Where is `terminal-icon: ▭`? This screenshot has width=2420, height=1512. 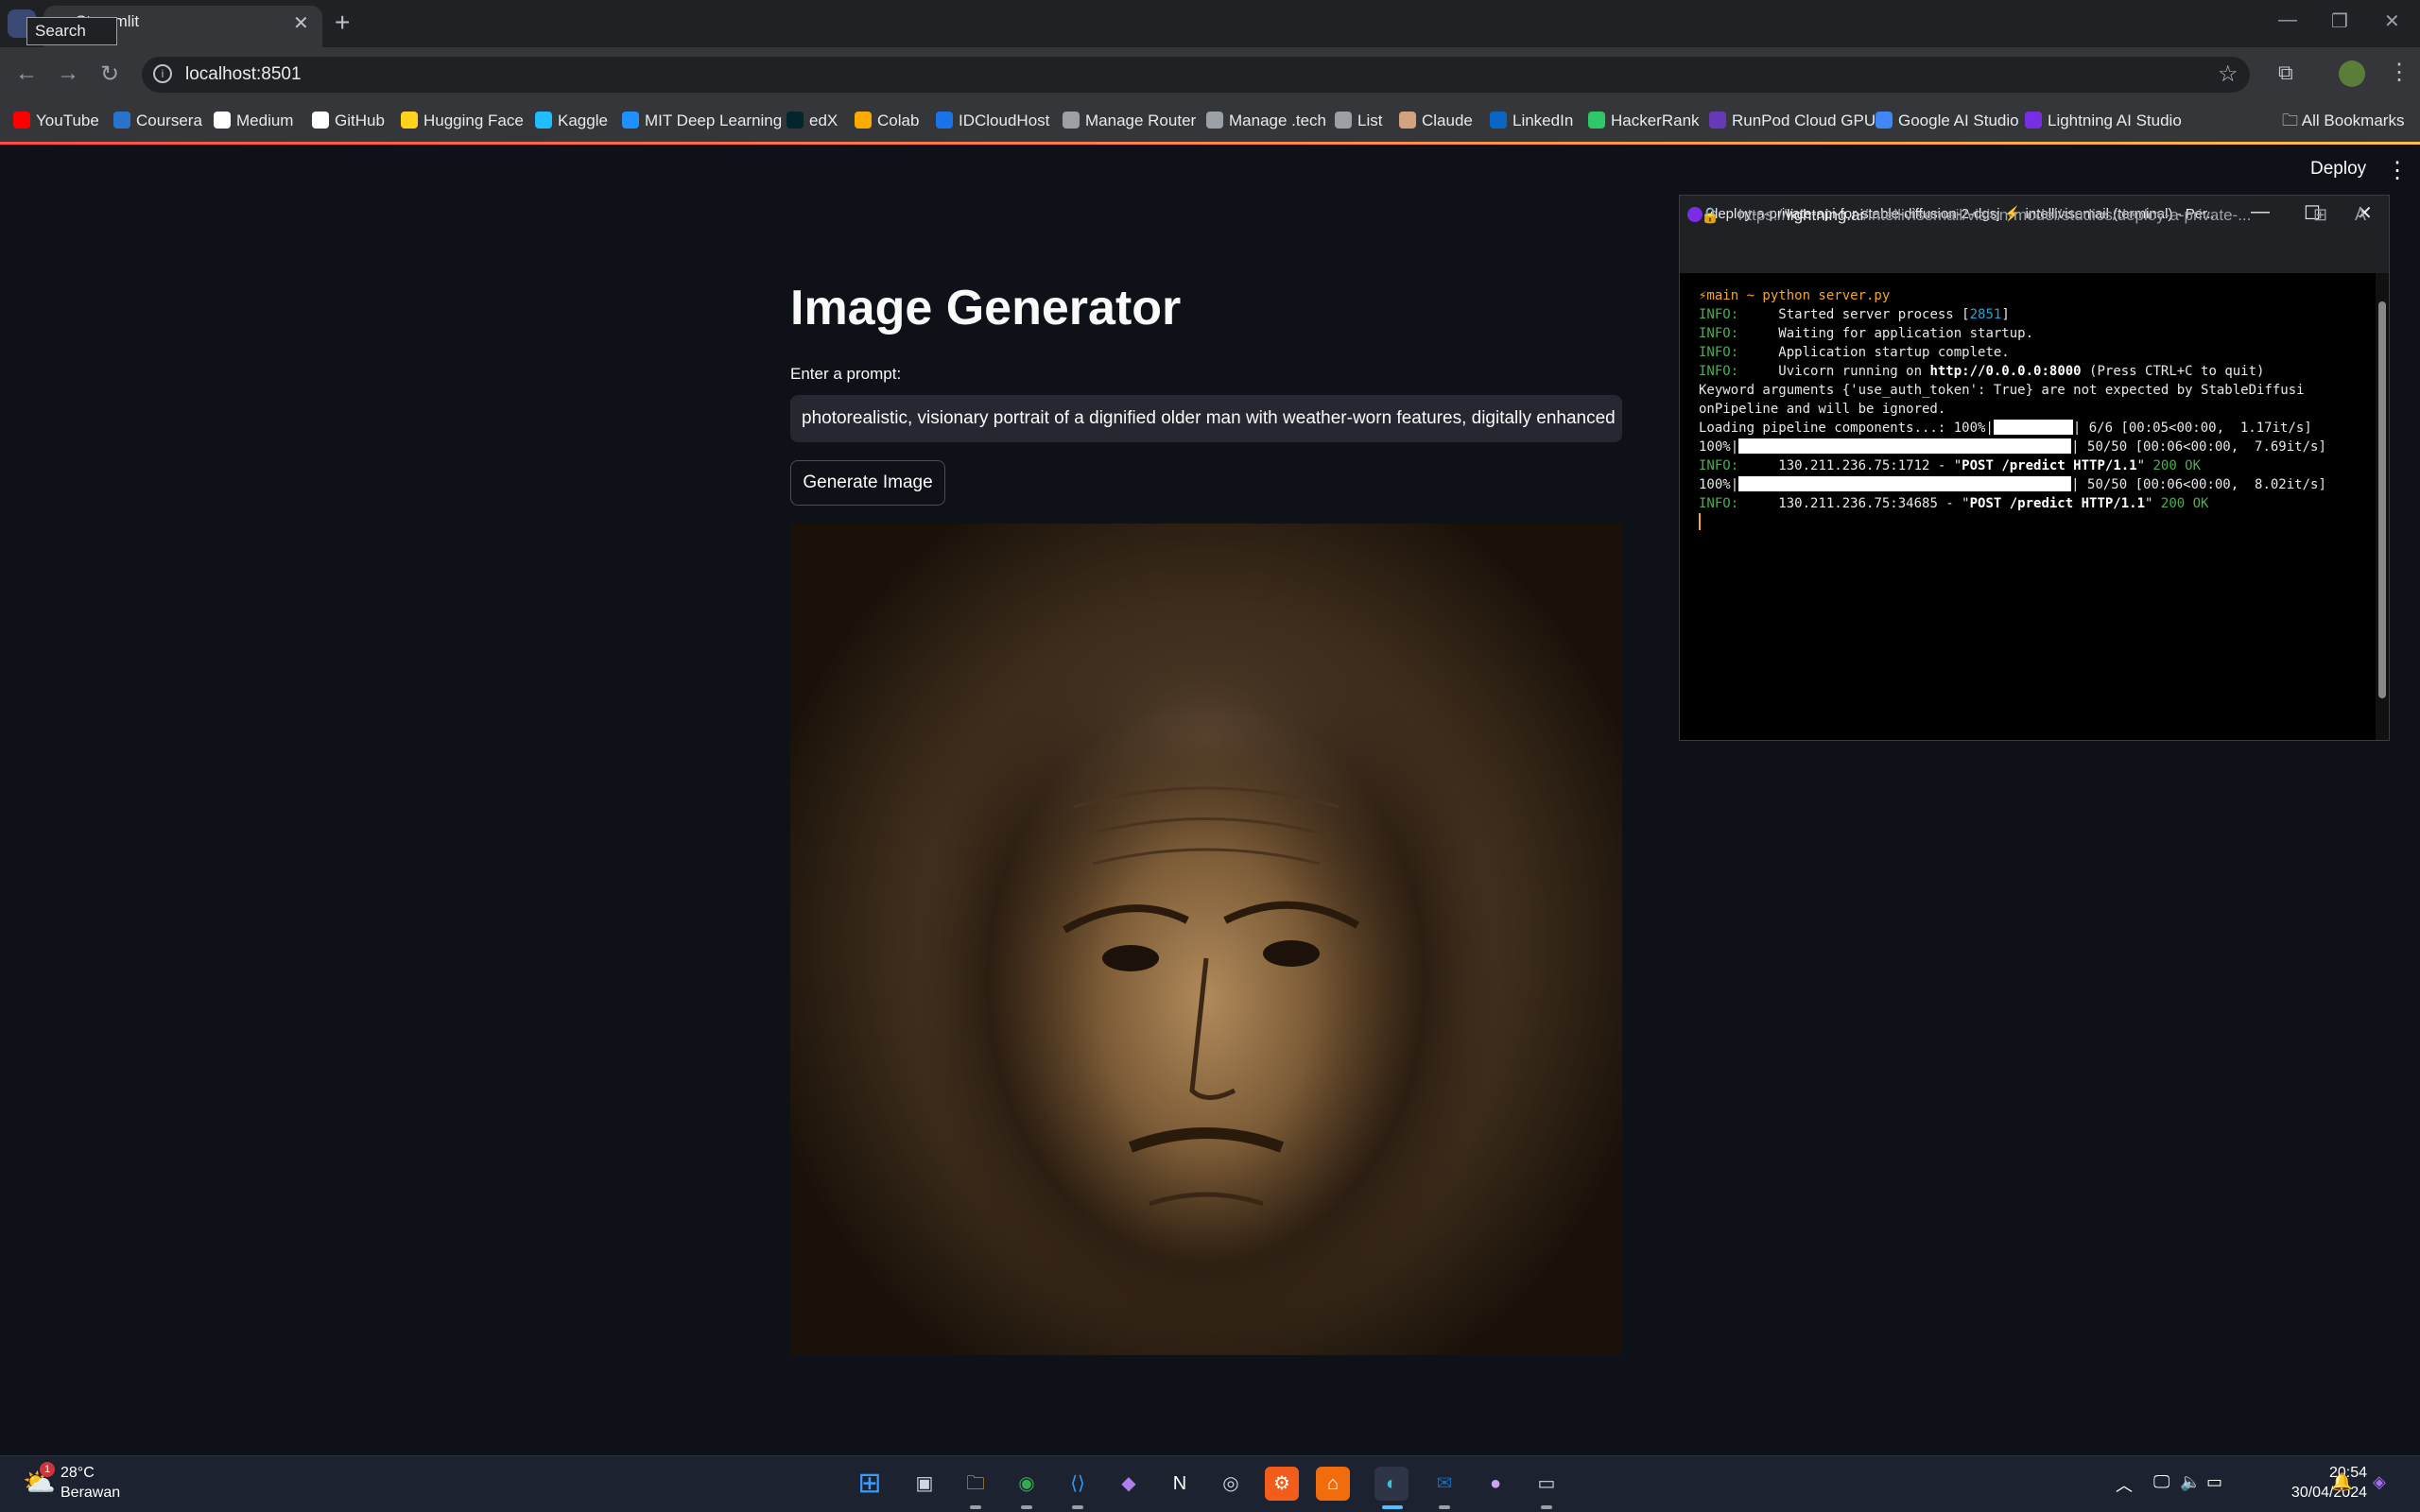
terminal-icon: ▭ is located at coordinates (1547, 1484).